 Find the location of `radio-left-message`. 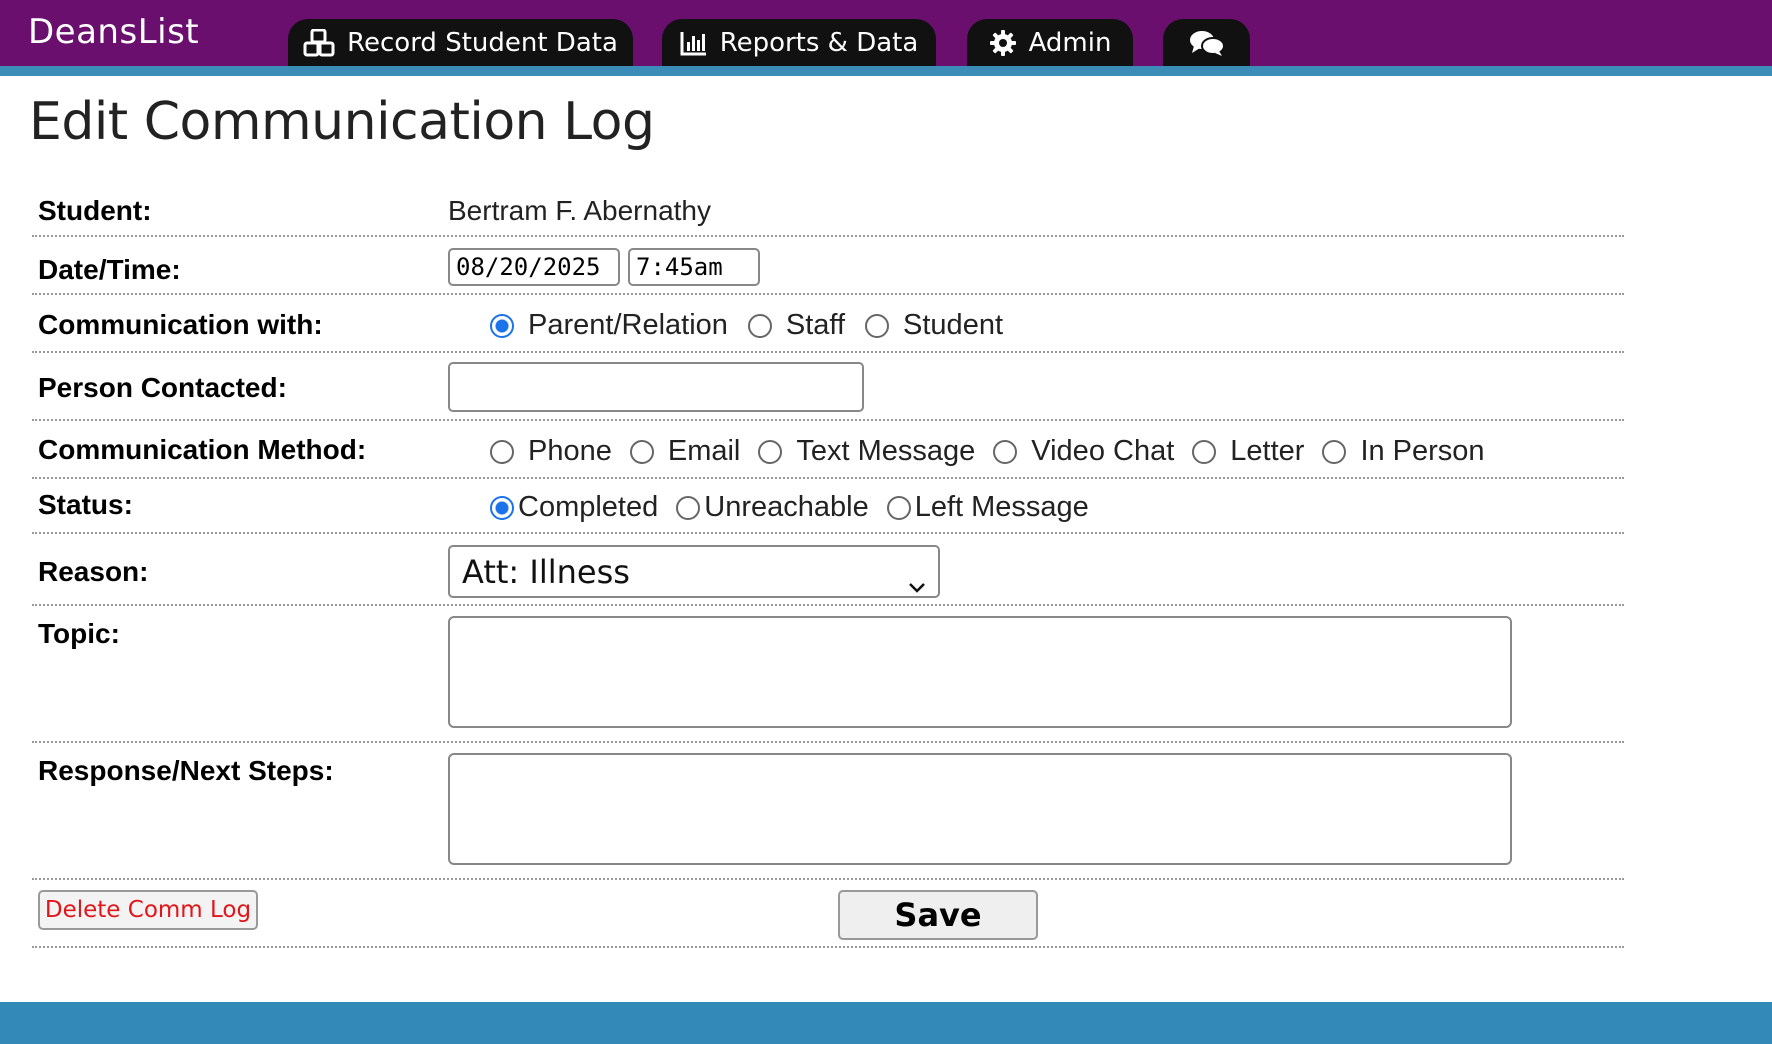

radio-left-message is located at coordinates (898, 507).